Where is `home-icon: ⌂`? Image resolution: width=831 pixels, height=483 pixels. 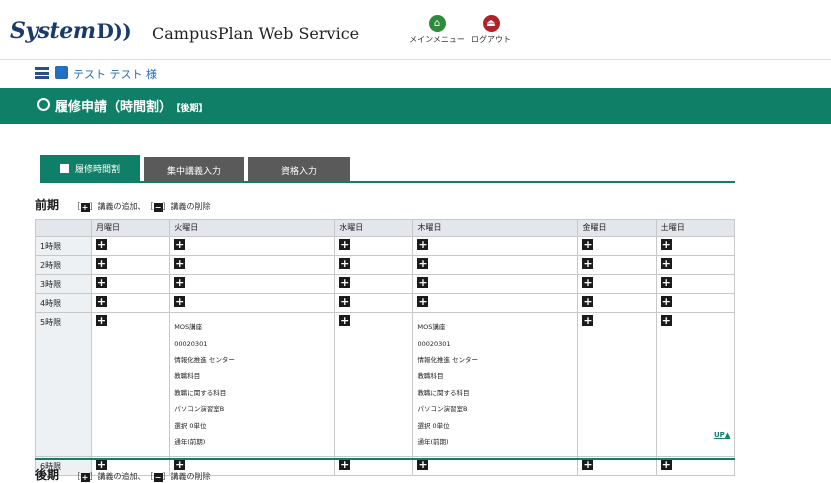 home-icon: ⌂ is located at coordinates (437, 23).